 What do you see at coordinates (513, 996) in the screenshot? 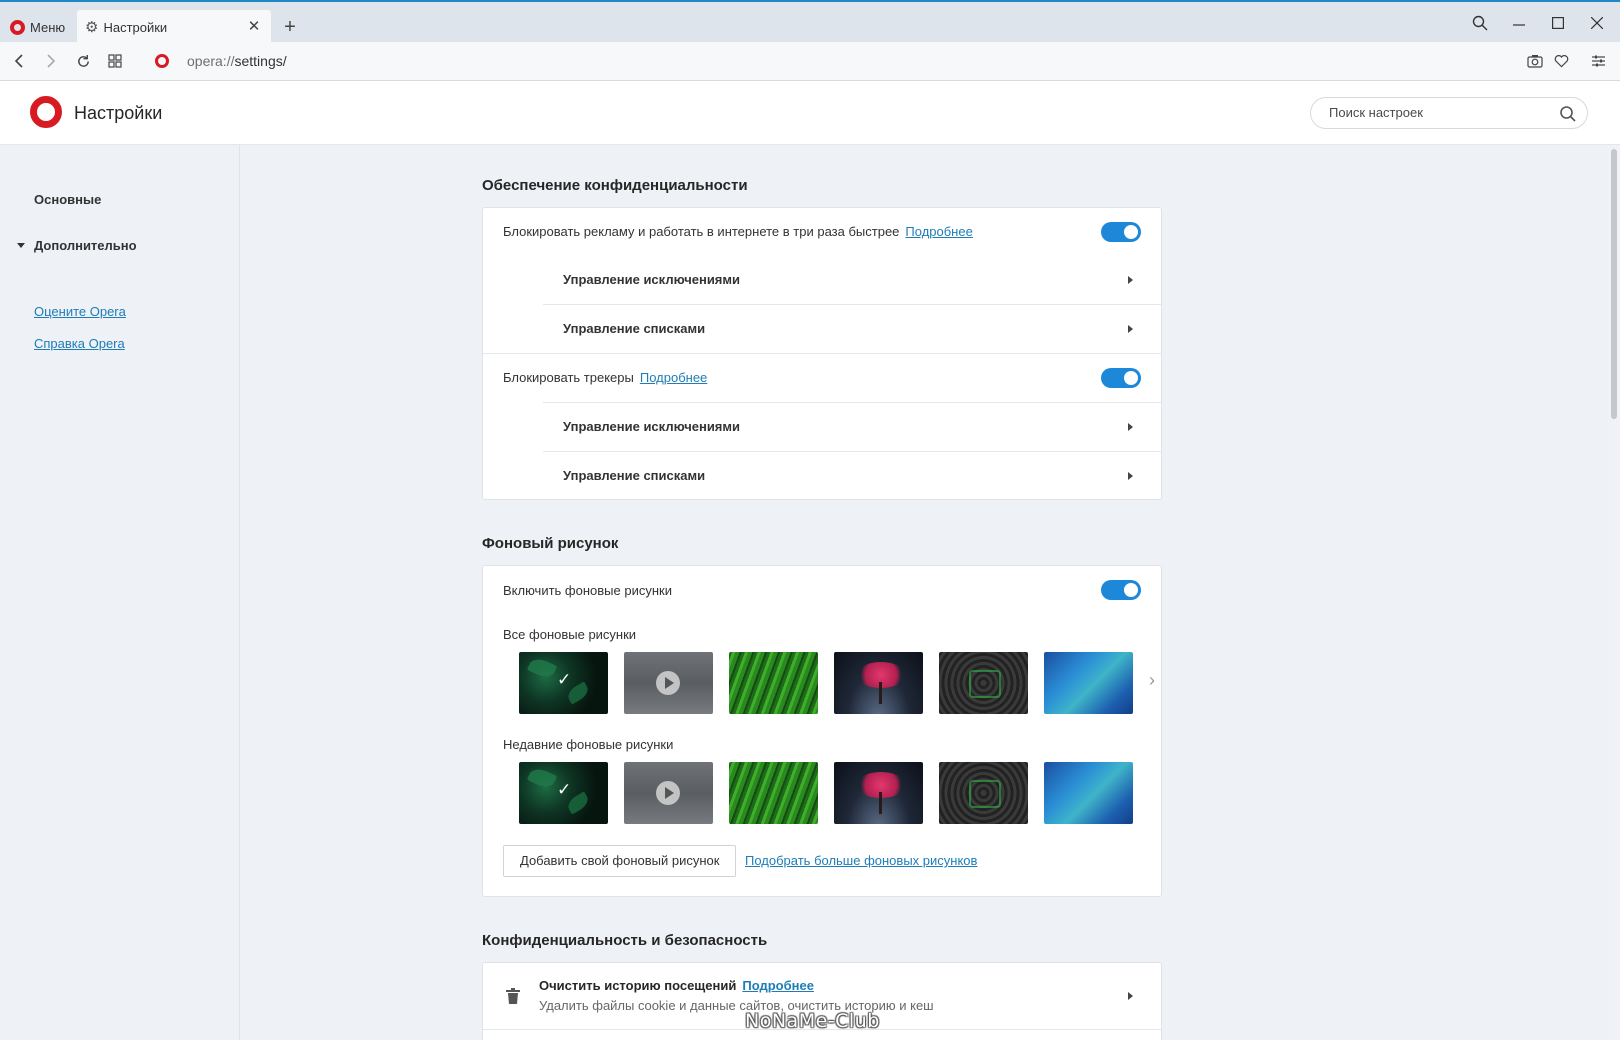
I see `trash-icon` at bounding box center [513, 996].